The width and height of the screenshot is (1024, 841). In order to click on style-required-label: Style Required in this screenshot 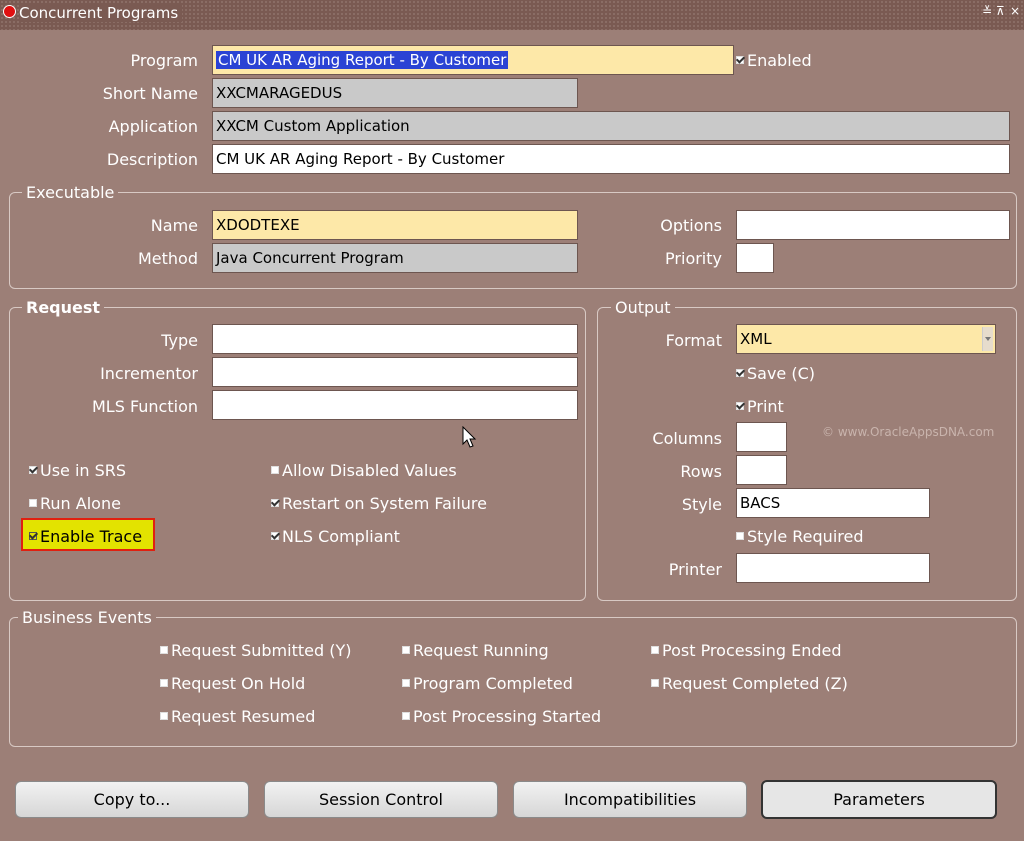, I will do `click(805, 536)`.